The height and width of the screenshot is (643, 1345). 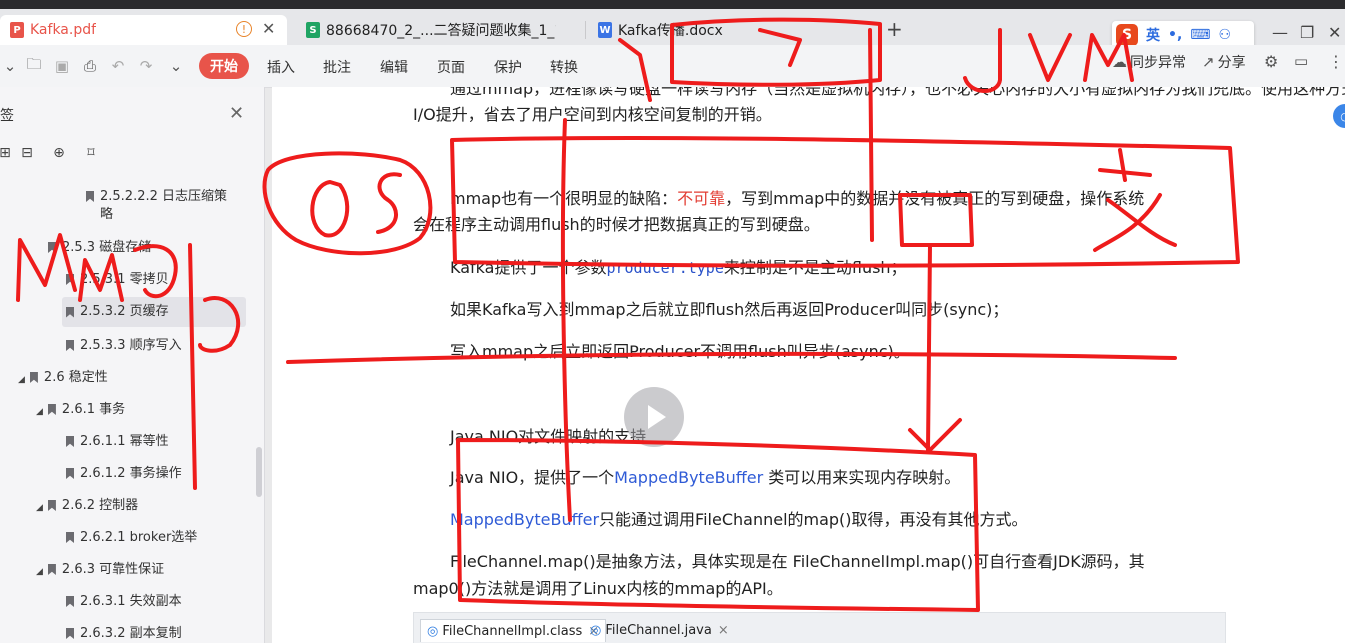 What do you see at coordinates (146, 66) in the screenshot?
I see `redo-icon: ↷` at bounding box center [146, 66].